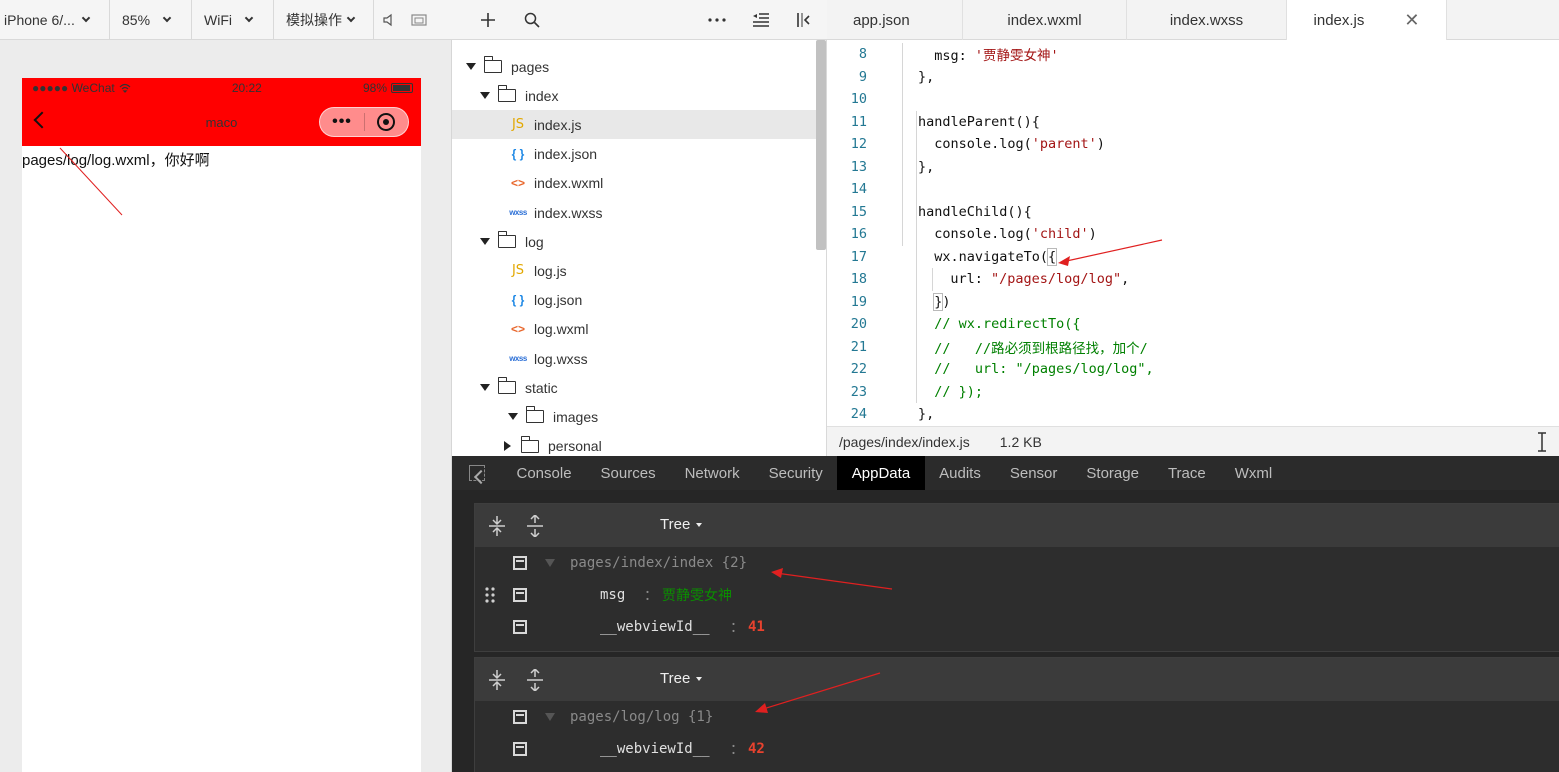  What do you see at coordinates (639, 66) in the screenshot?
I see `file-tree-item: pages` at bounding box center [639, 66].